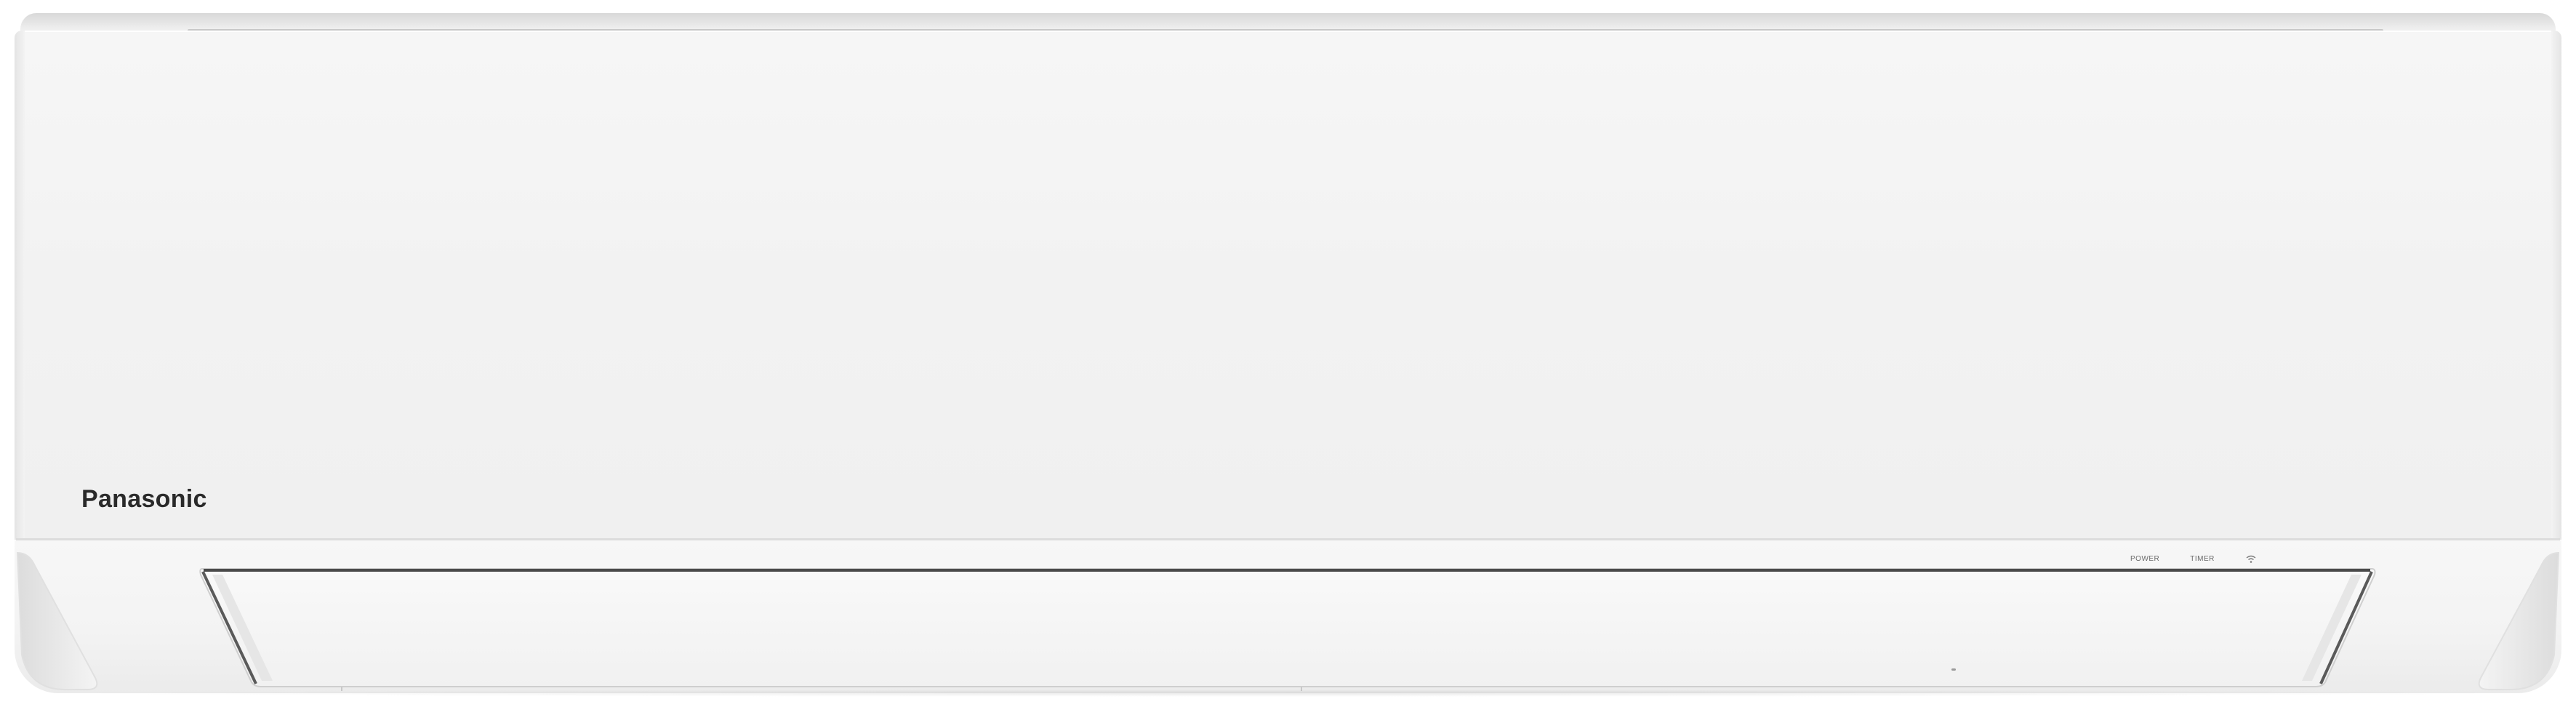  I want to click on bottom-shadow, so click(1288, 694).